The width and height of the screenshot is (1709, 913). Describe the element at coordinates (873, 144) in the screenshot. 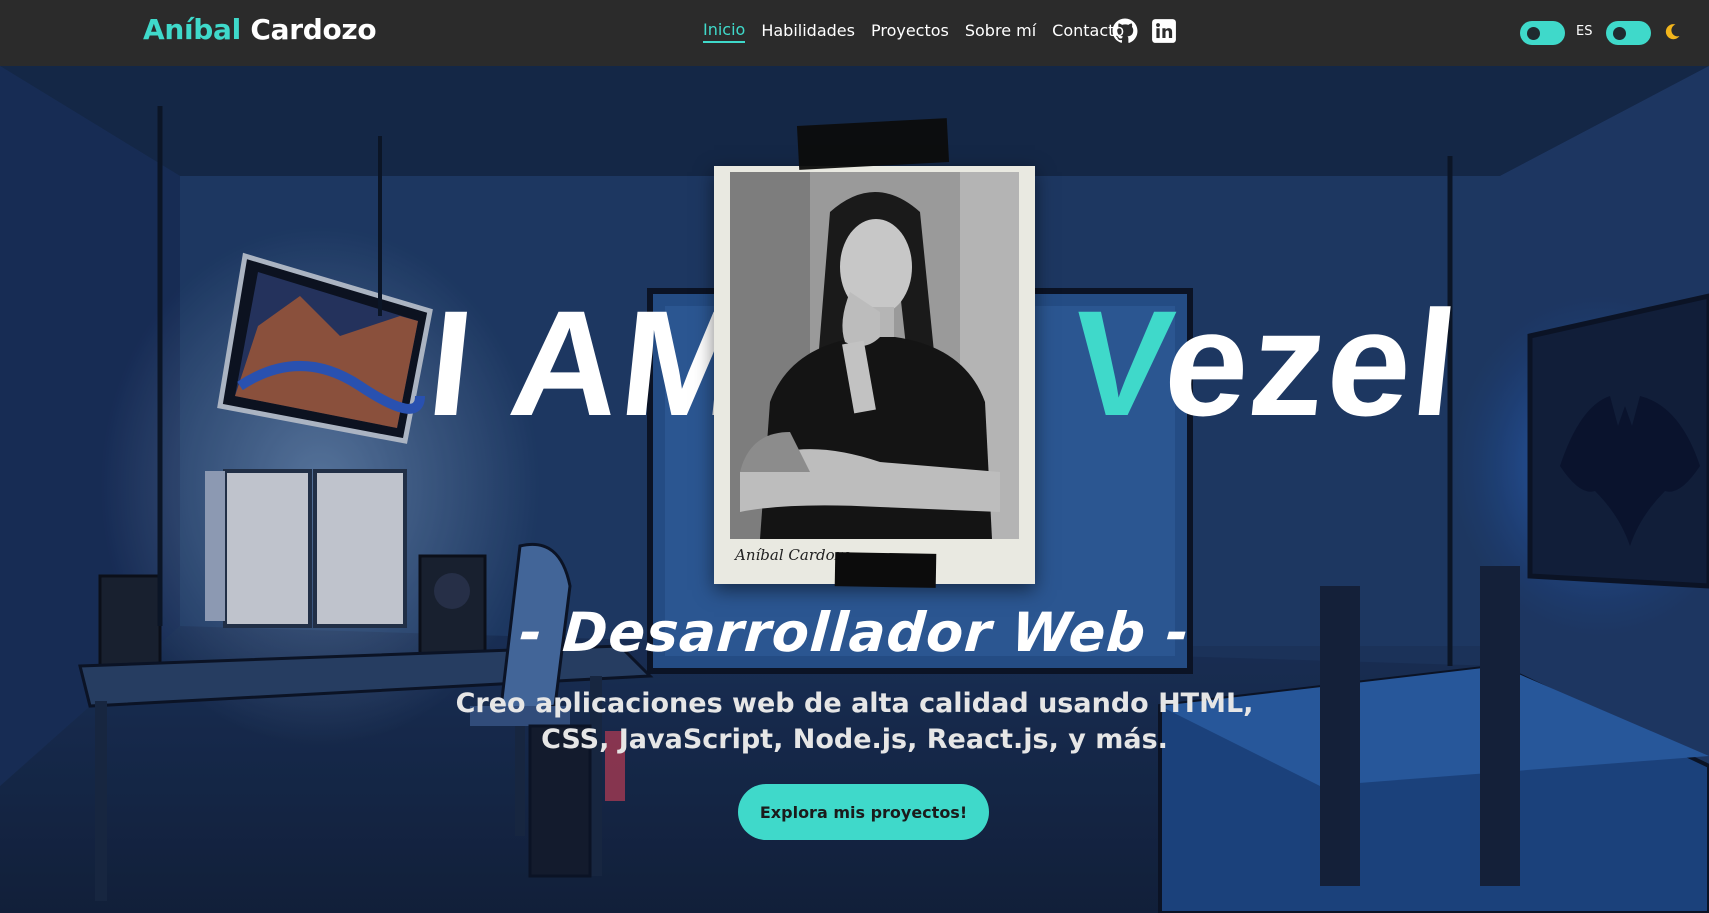

I see `tape-top` at that location.